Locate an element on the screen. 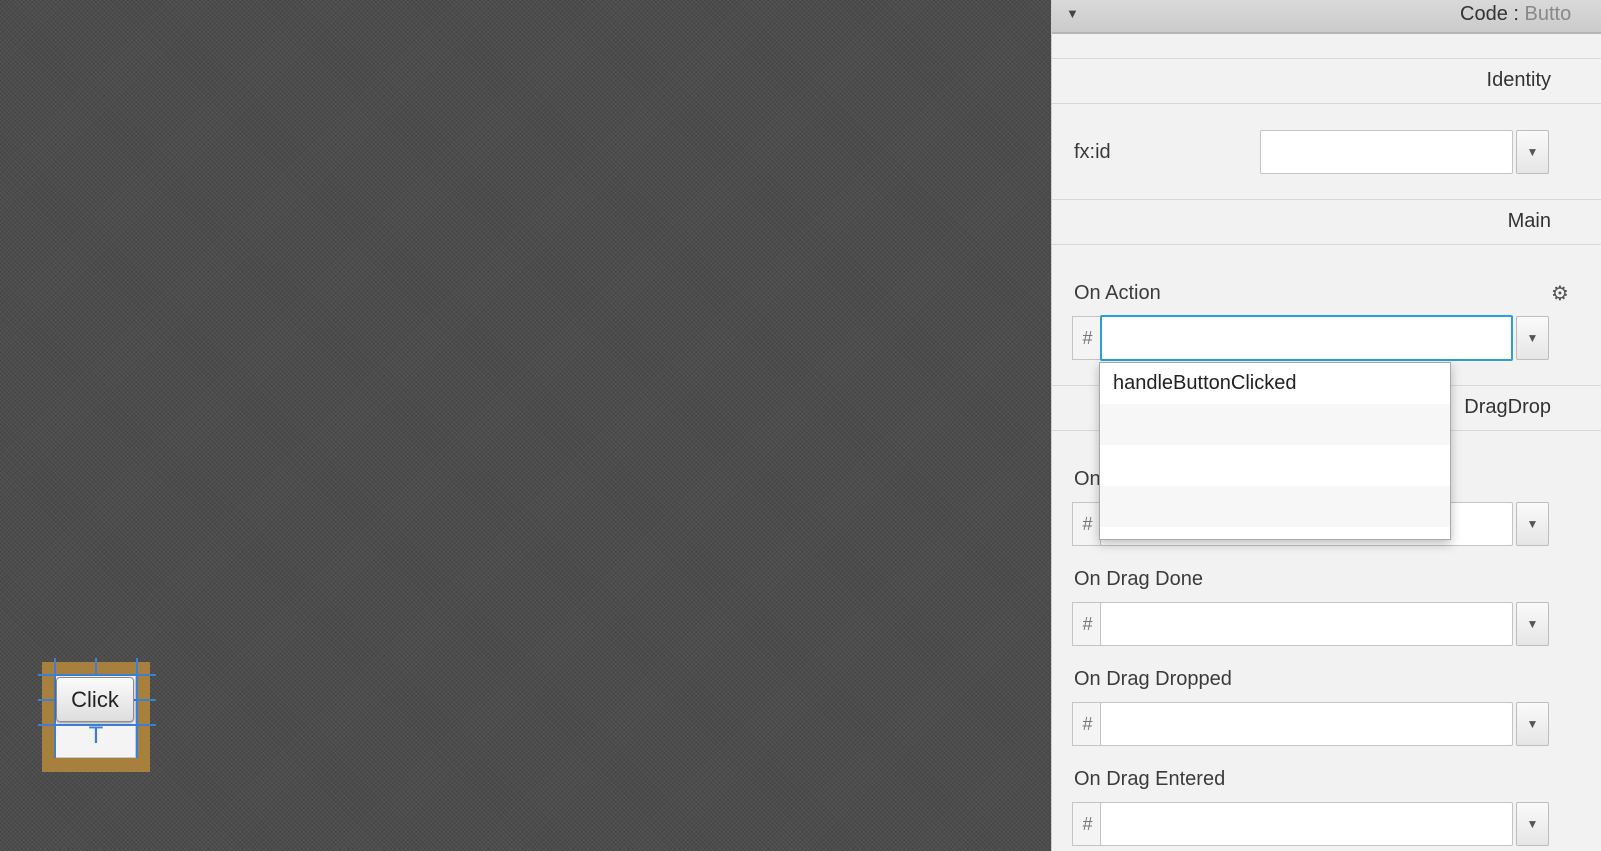 Image resolution: width=1601 pixels, height=851 pixels. dragdrop-section-label: DragDrop is located at coordinates (1507, 407).